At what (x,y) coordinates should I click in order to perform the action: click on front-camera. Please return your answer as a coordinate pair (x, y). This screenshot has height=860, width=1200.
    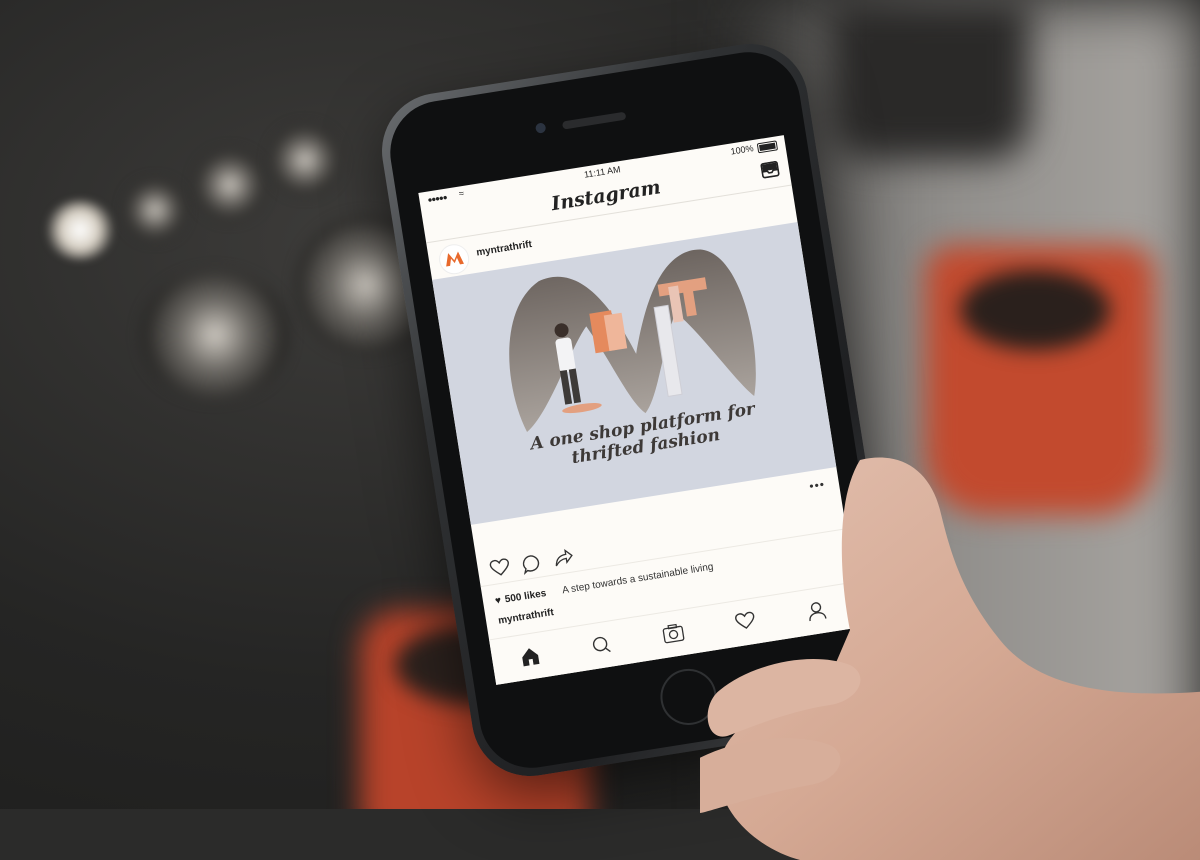
    Looking at the image, I should click on (540, 128).